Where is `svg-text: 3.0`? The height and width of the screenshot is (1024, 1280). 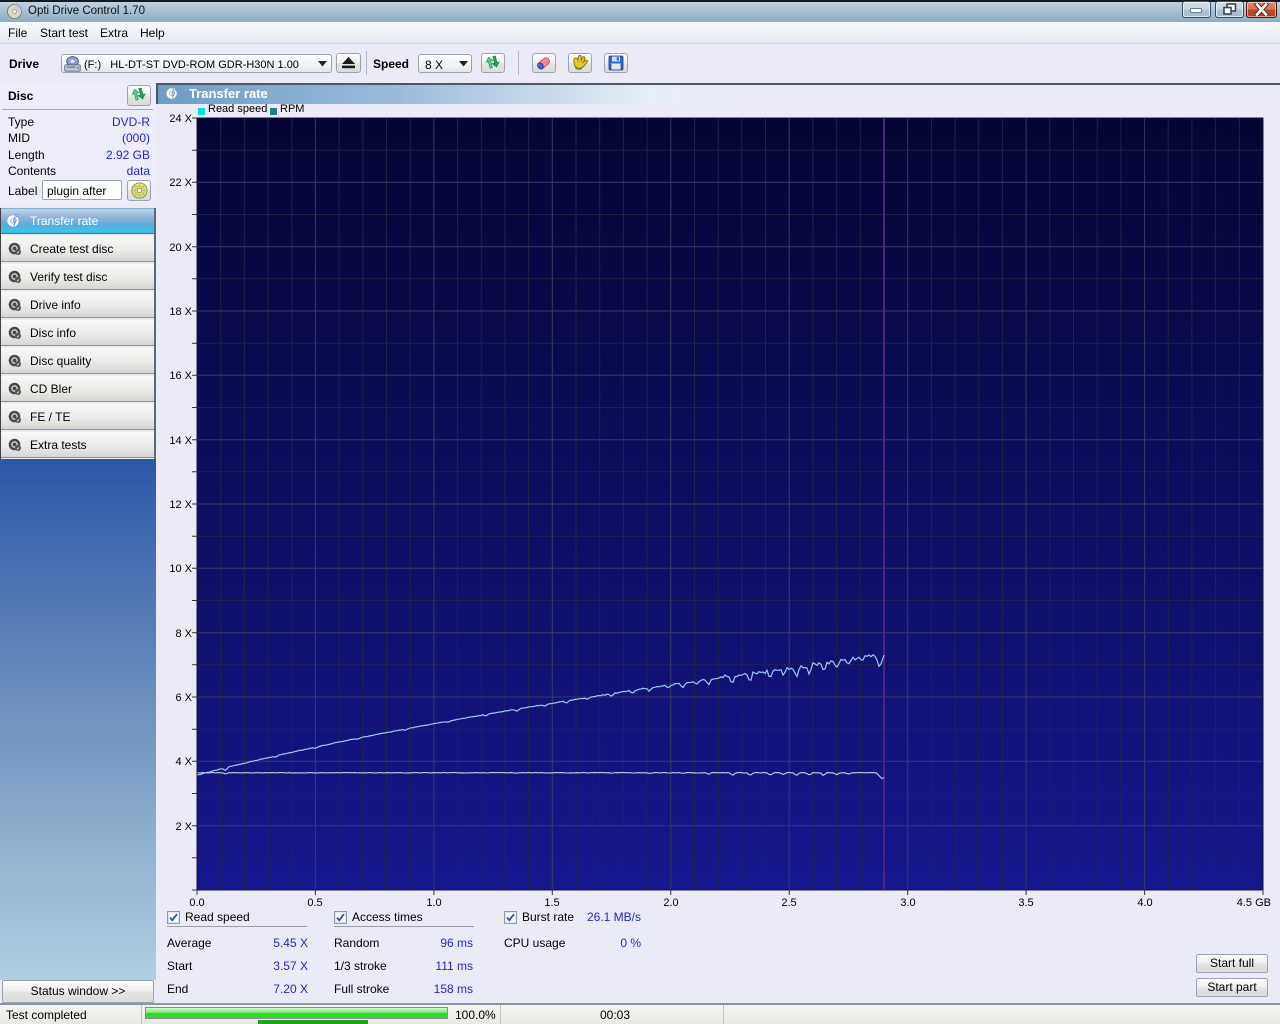 svg-text: 3.0 is located at coordinates (907, 903).